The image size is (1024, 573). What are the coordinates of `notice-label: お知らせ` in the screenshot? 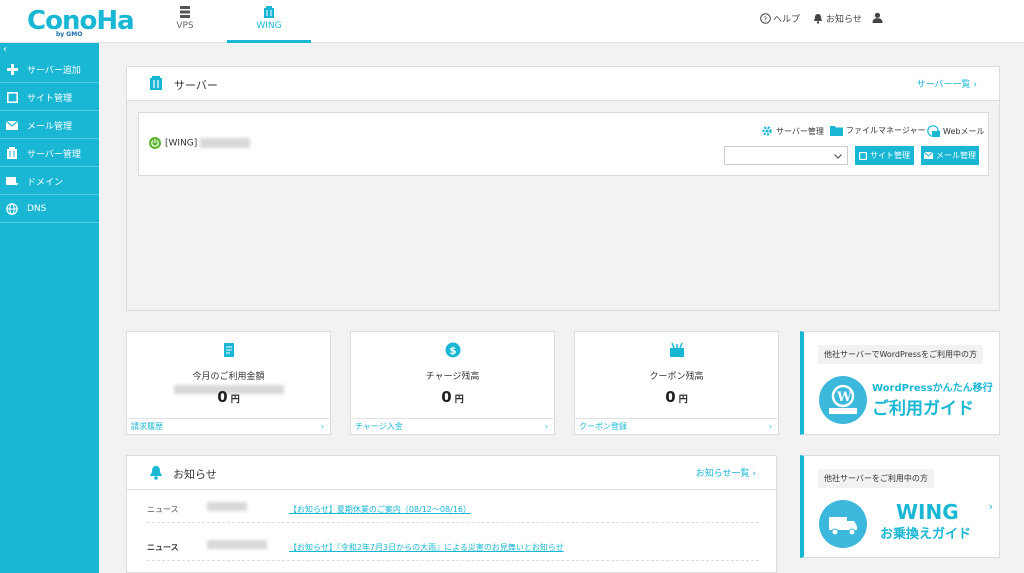 It's located at (844, 20).